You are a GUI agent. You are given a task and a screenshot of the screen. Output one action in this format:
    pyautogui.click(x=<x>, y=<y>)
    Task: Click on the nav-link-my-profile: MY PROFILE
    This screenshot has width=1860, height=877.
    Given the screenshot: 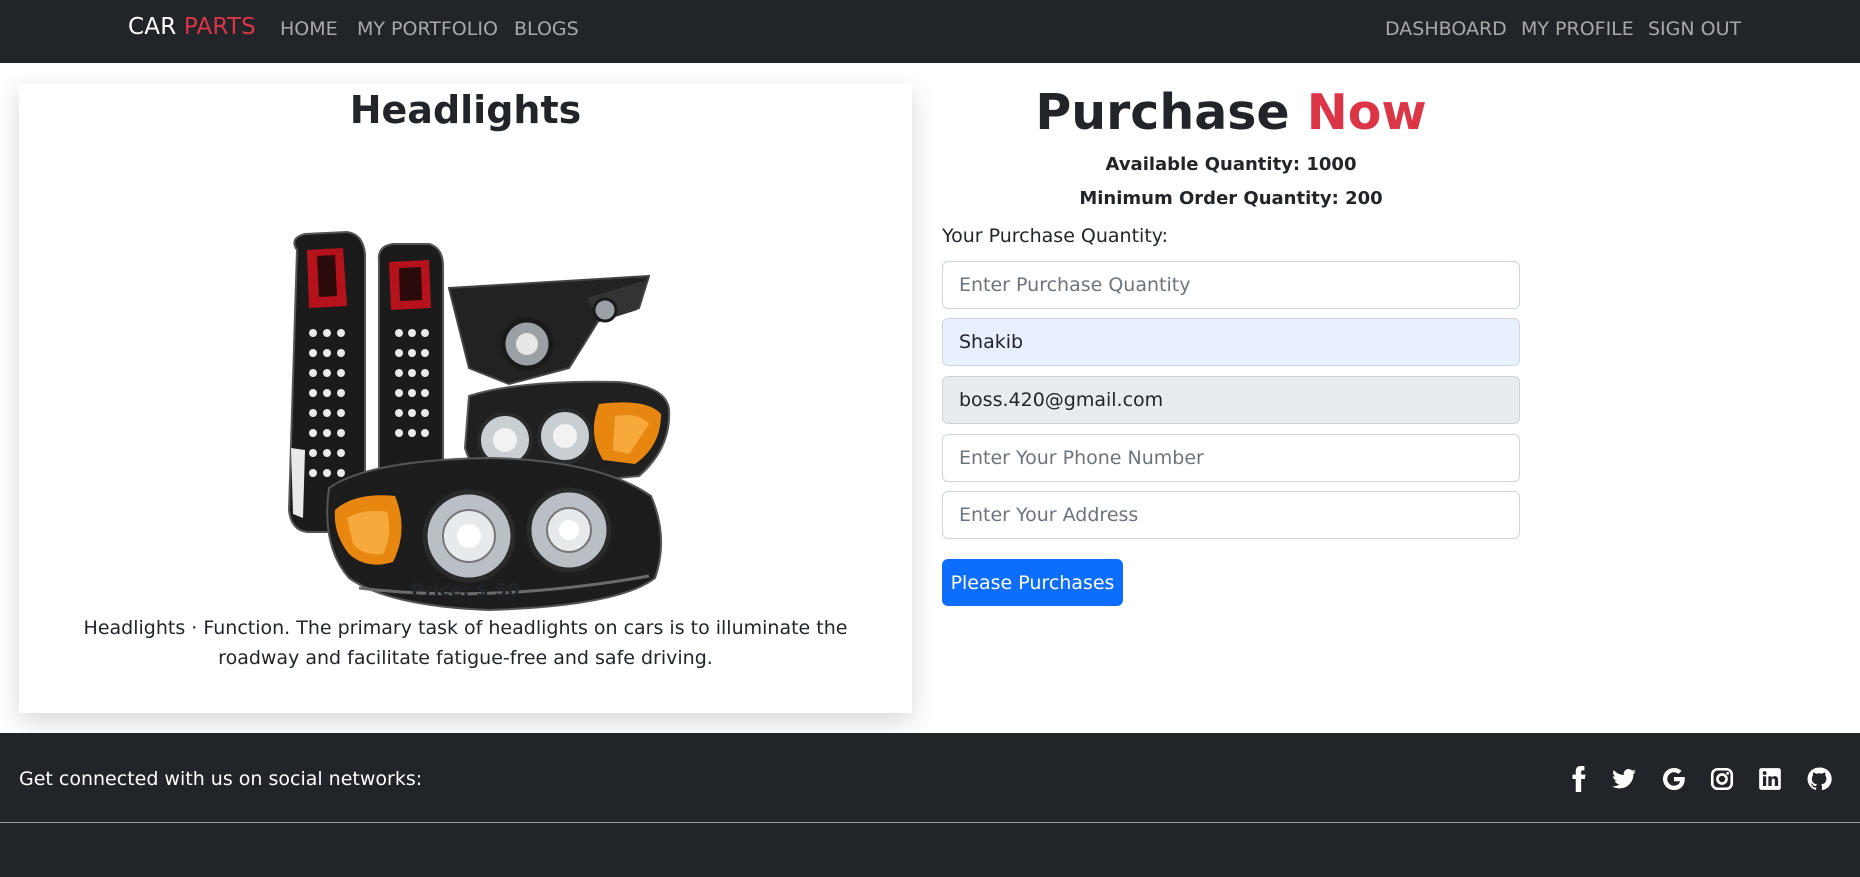 What is the action you would take?
    pyautogui.click(x=1577, y=29)
    